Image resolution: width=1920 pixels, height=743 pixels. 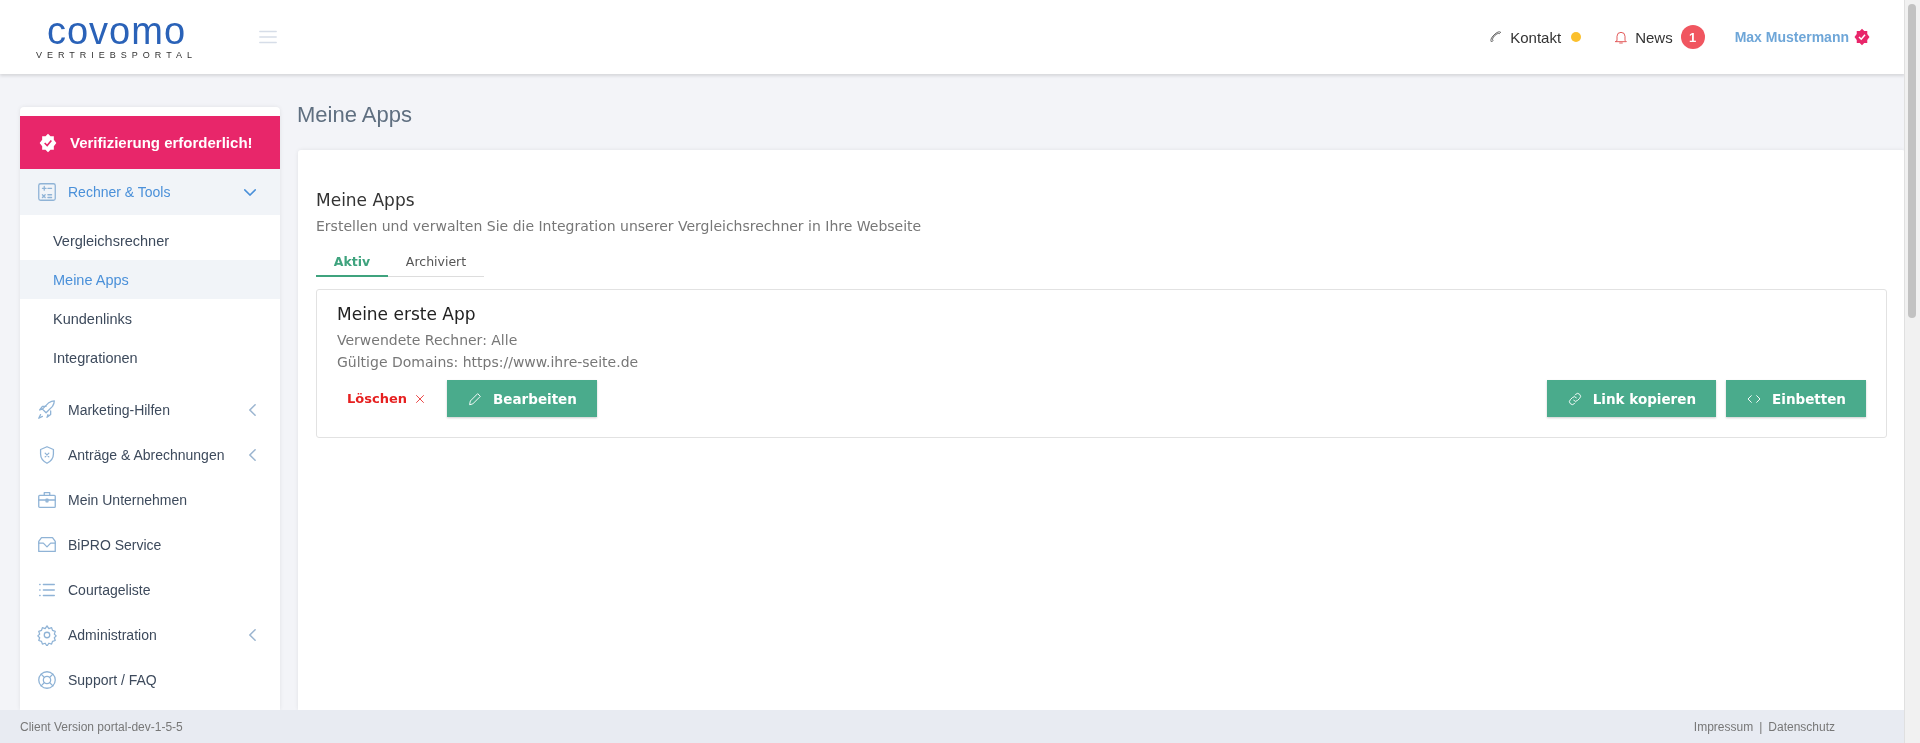 I want to click on pencil-icon, so click(x=475, y=398).